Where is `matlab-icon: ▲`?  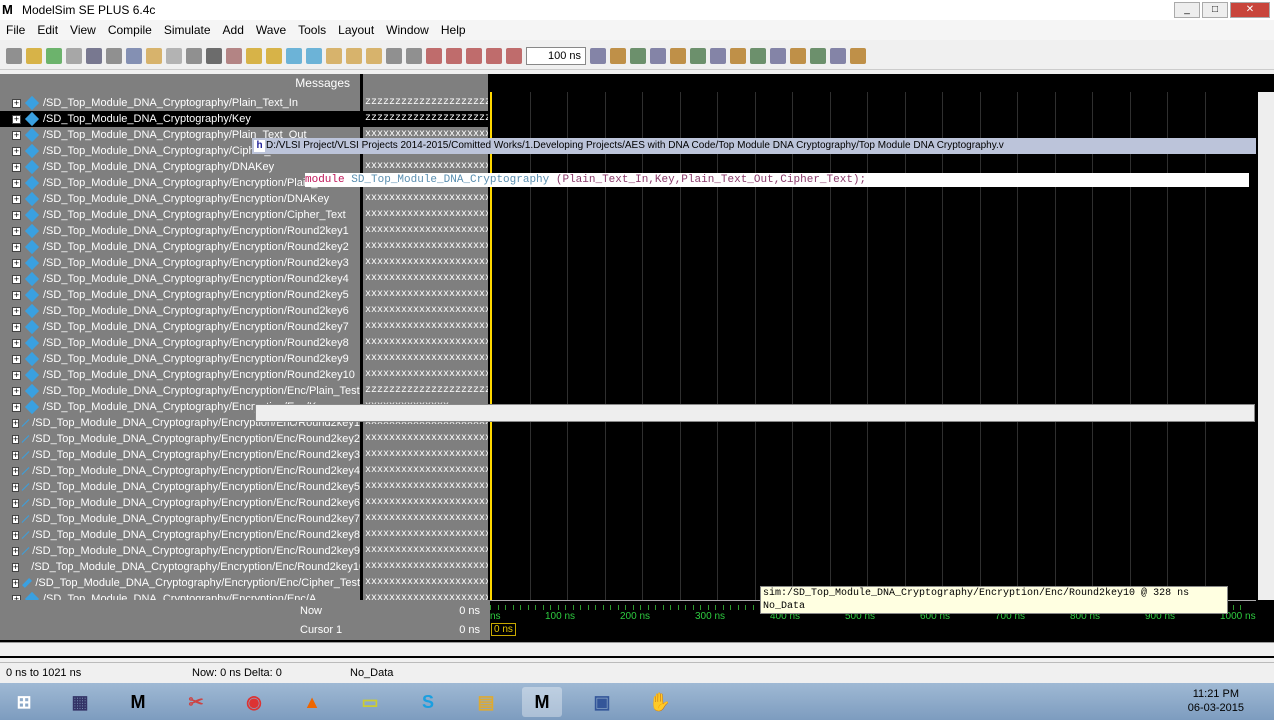
matlab-icon: ▲ is located at coordinates (312, 702).